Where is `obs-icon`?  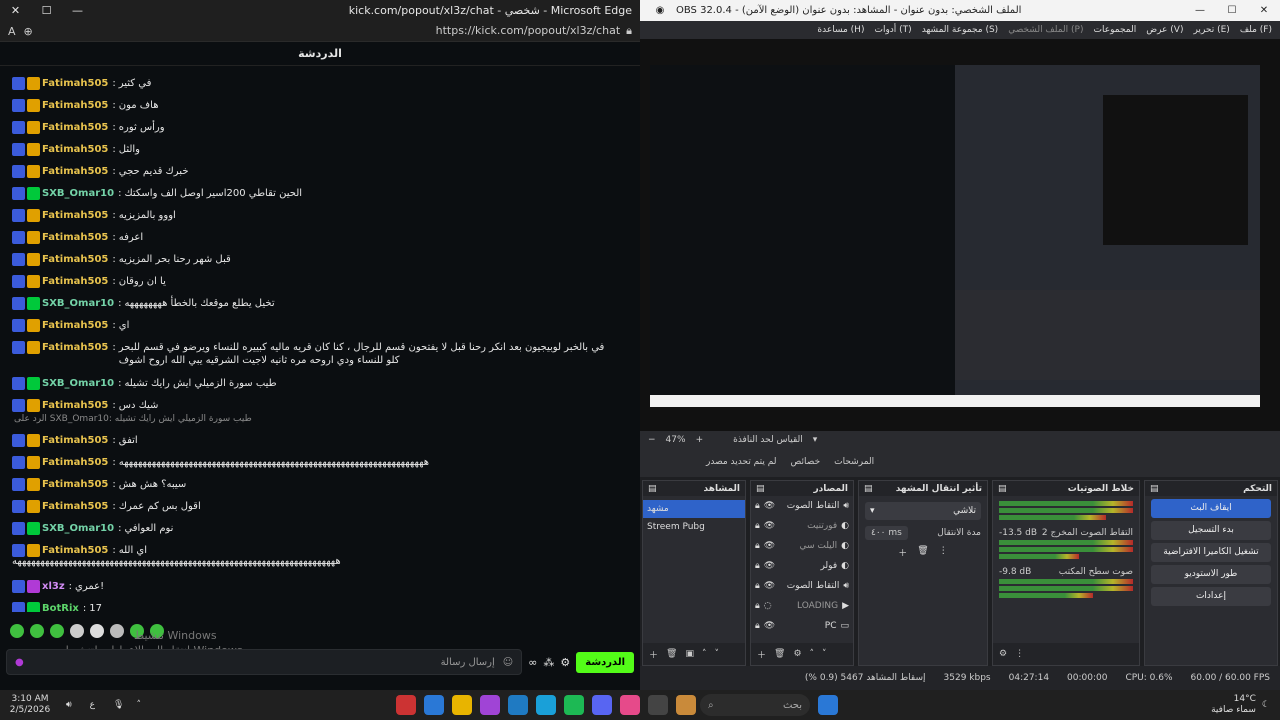 obs-icon is located at coordinates (658, 705).